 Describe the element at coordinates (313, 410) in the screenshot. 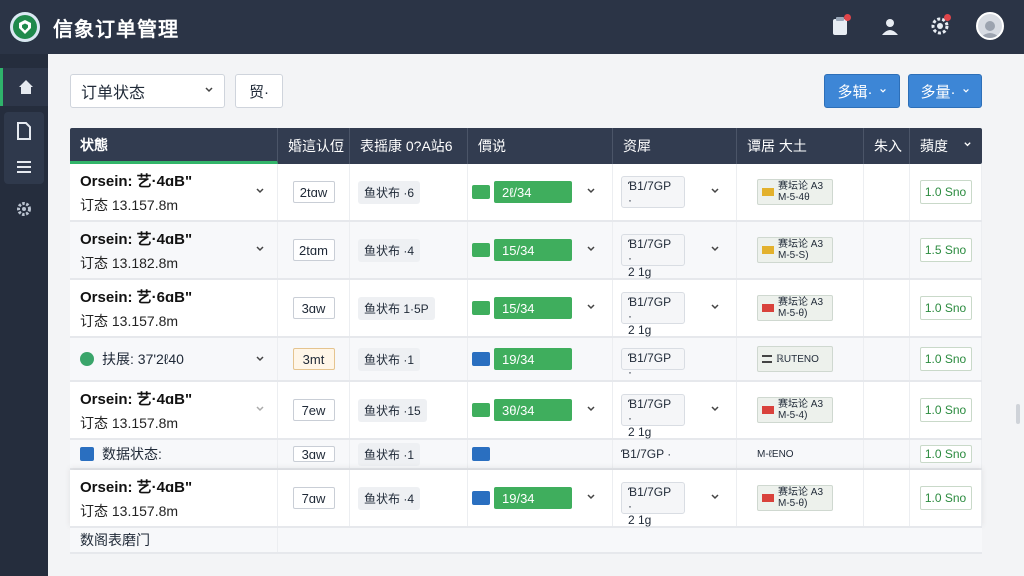

I see `quantity-field: 7ew` at that location.